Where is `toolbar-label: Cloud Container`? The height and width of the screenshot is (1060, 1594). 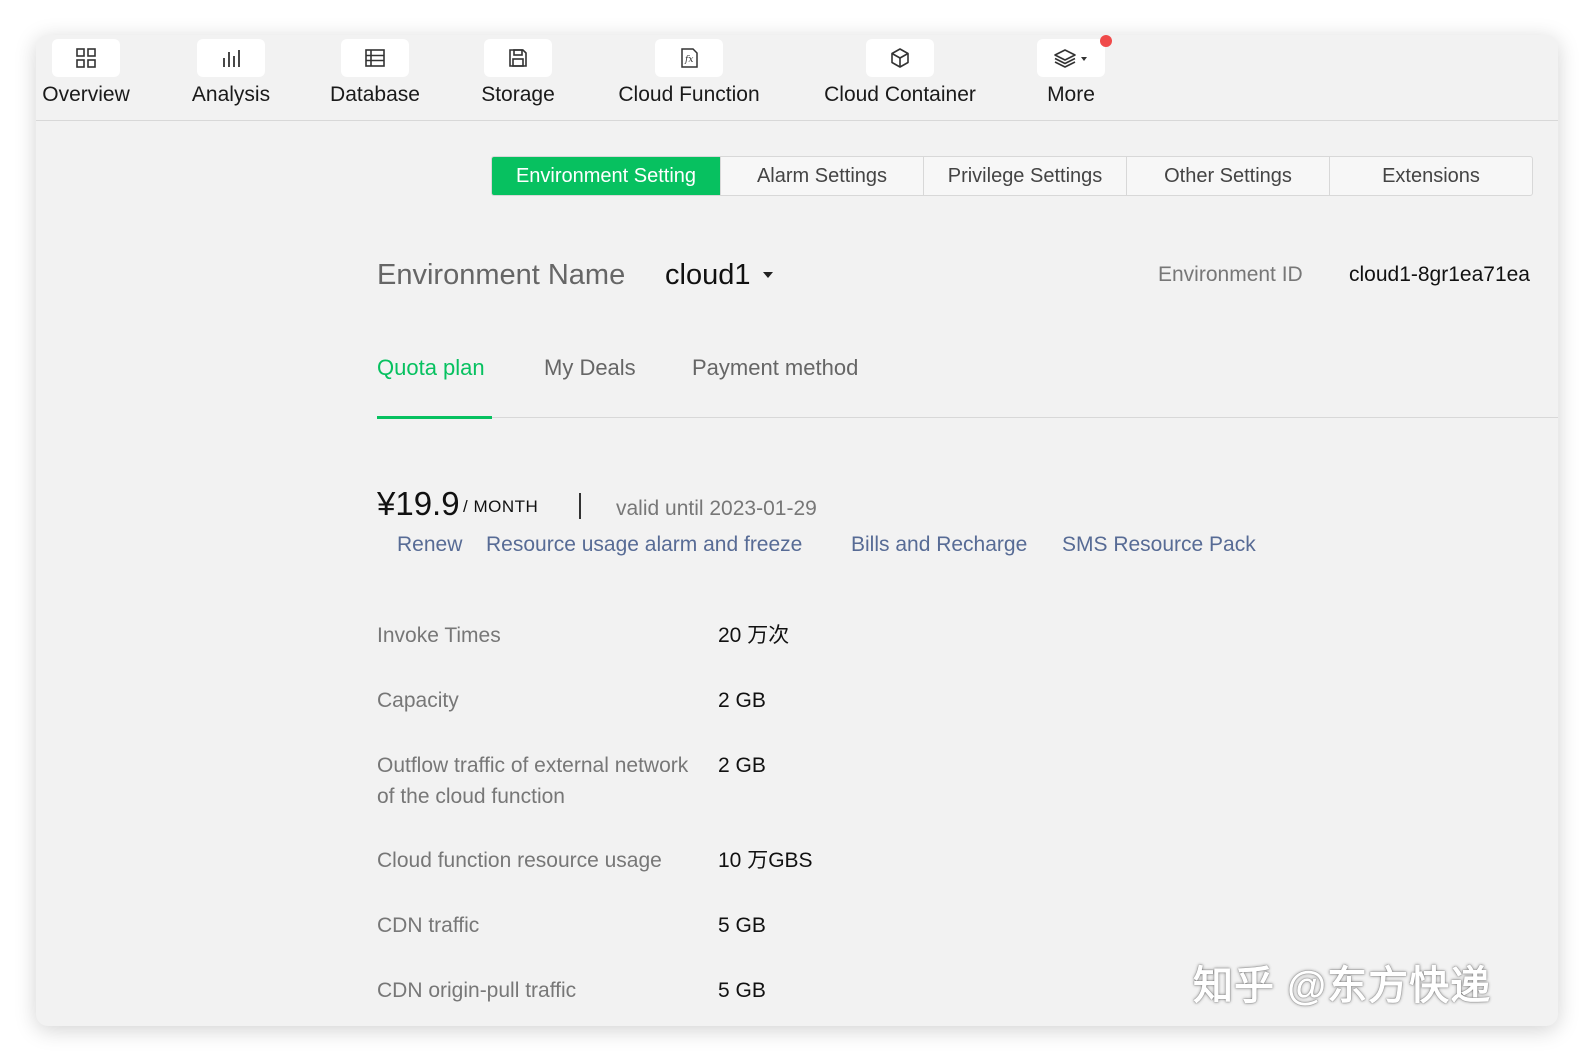
toolbar-label: Cloud Container is located at coordinates (900, 94).